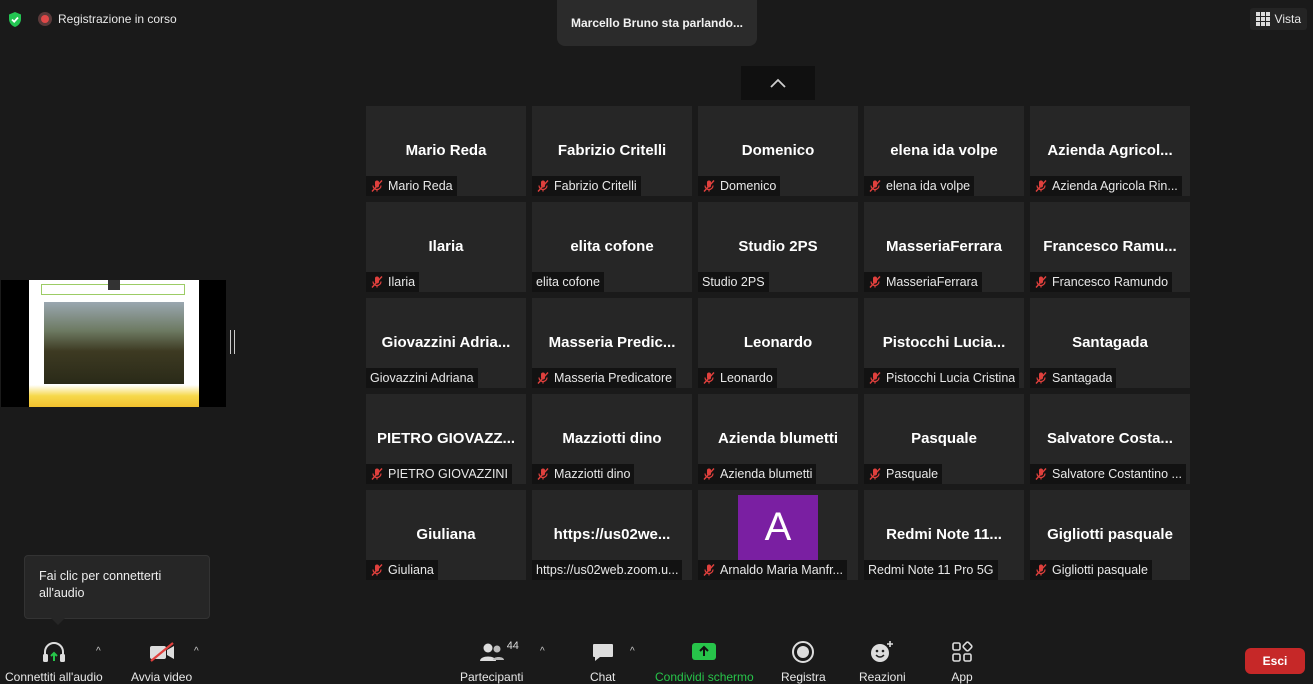  Describe the element at coordinates (632, 651) in the screenshot. I see `chat-options-caret: ^` at that location.